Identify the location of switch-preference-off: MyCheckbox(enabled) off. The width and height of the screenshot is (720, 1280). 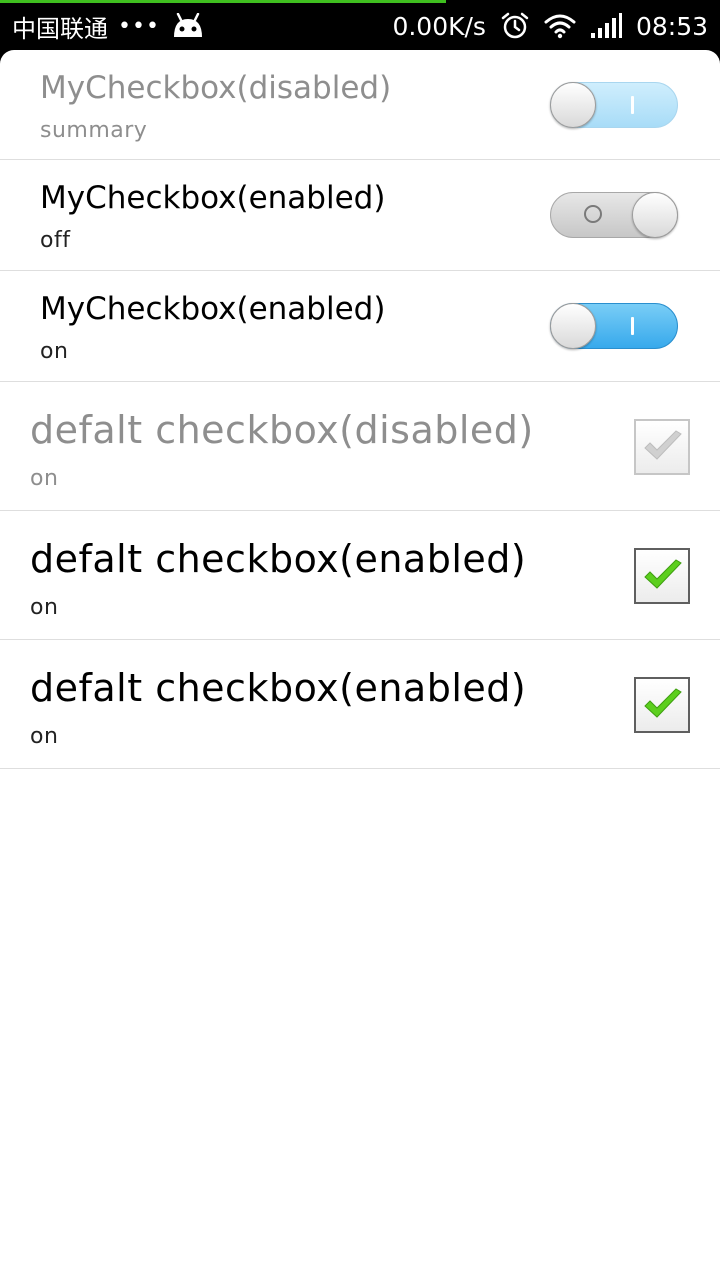
(360, 215).